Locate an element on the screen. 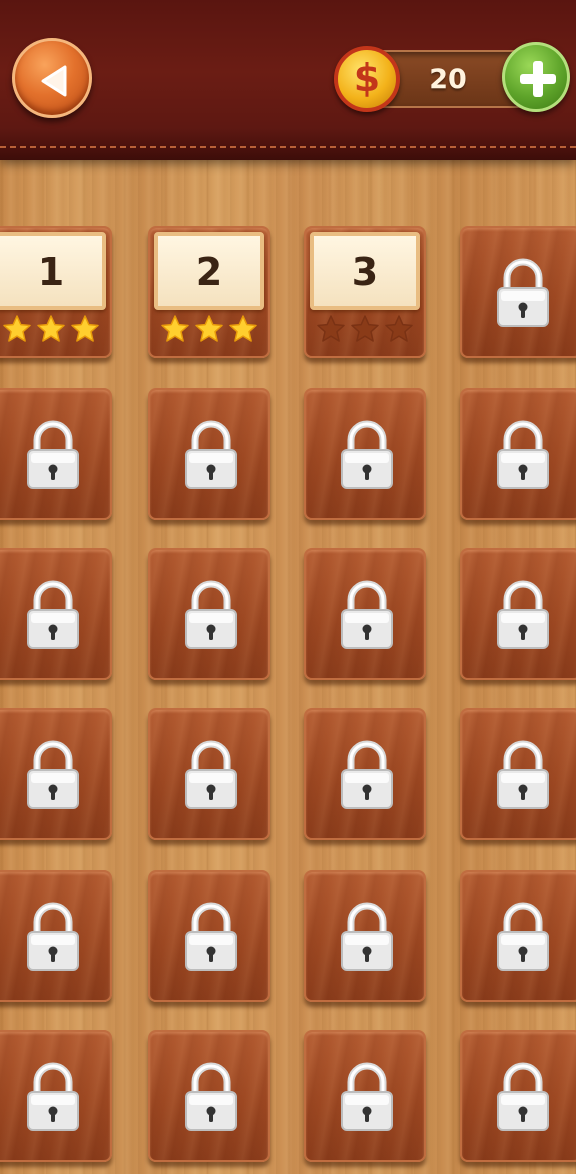  level-tile: 3 is located at coordinates (365, 292).